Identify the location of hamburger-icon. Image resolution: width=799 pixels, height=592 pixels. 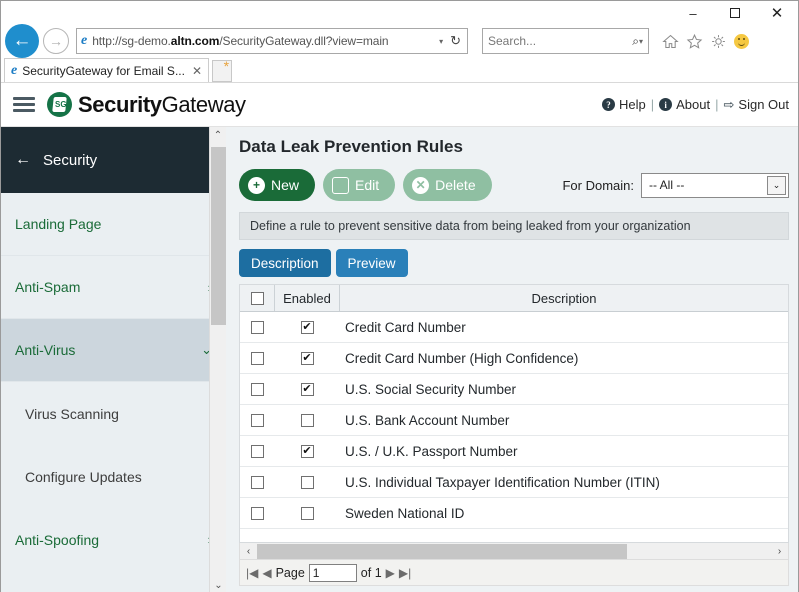
(24, 104).